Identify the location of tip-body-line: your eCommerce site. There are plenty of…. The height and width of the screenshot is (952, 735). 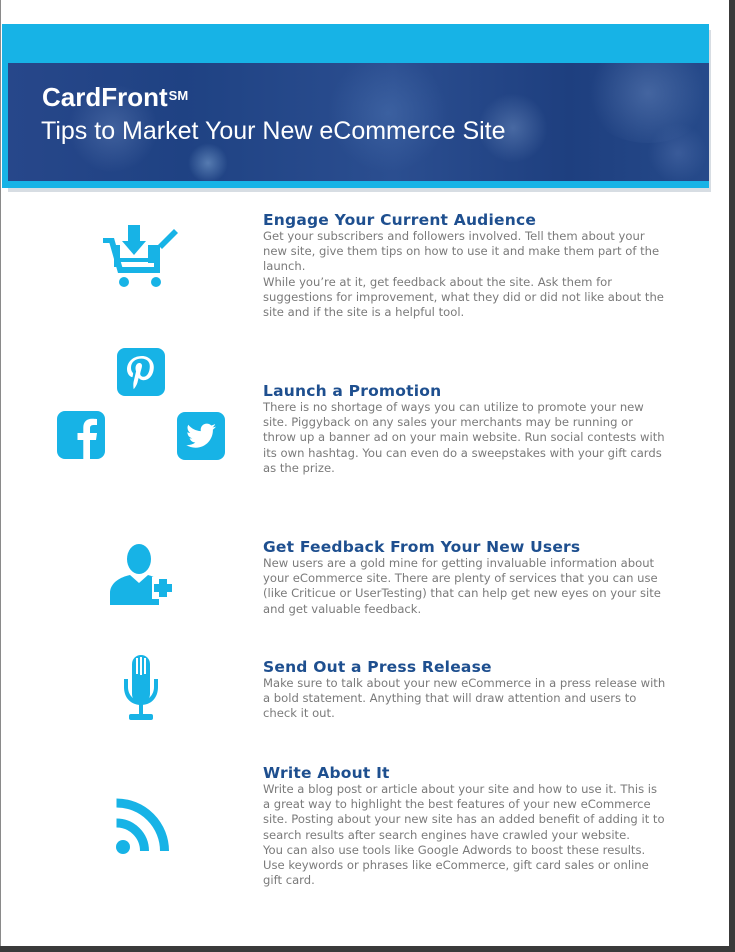
(460, 578).